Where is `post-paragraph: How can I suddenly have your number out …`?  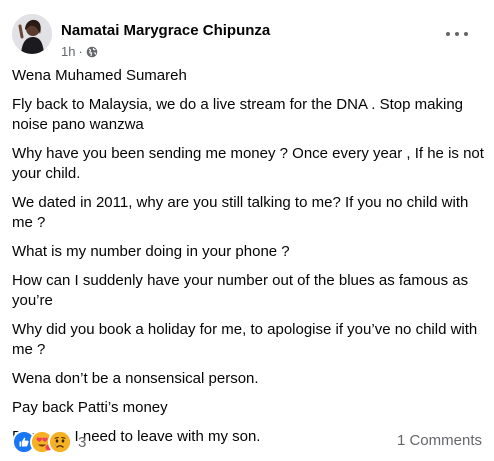
post-paragraph: How can I suddenly have your number out … is located at coordinates (240, 290).